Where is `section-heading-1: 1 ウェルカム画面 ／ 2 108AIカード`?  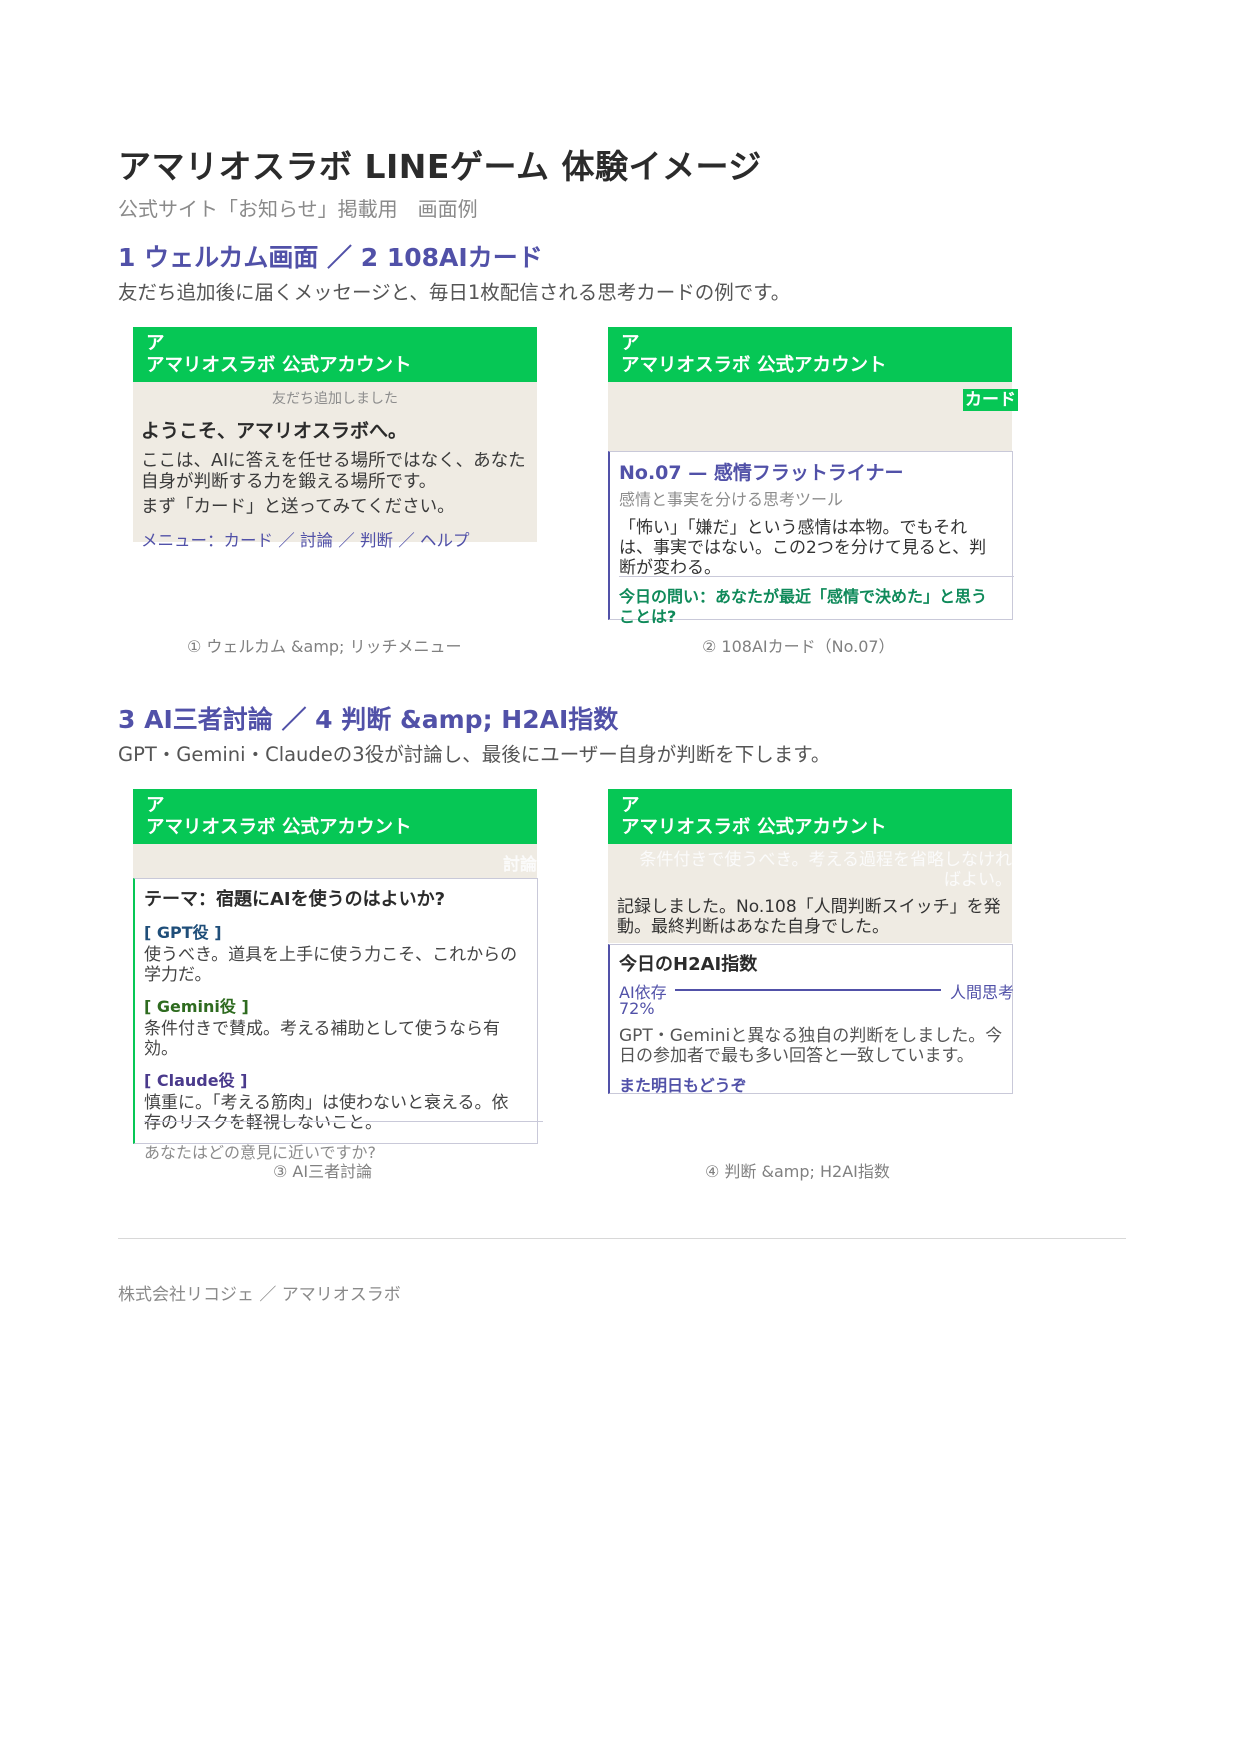 section-heading-1: 1 ウェルカム画面 ／ 2 108AIカード is located at coordinates (330, 257).